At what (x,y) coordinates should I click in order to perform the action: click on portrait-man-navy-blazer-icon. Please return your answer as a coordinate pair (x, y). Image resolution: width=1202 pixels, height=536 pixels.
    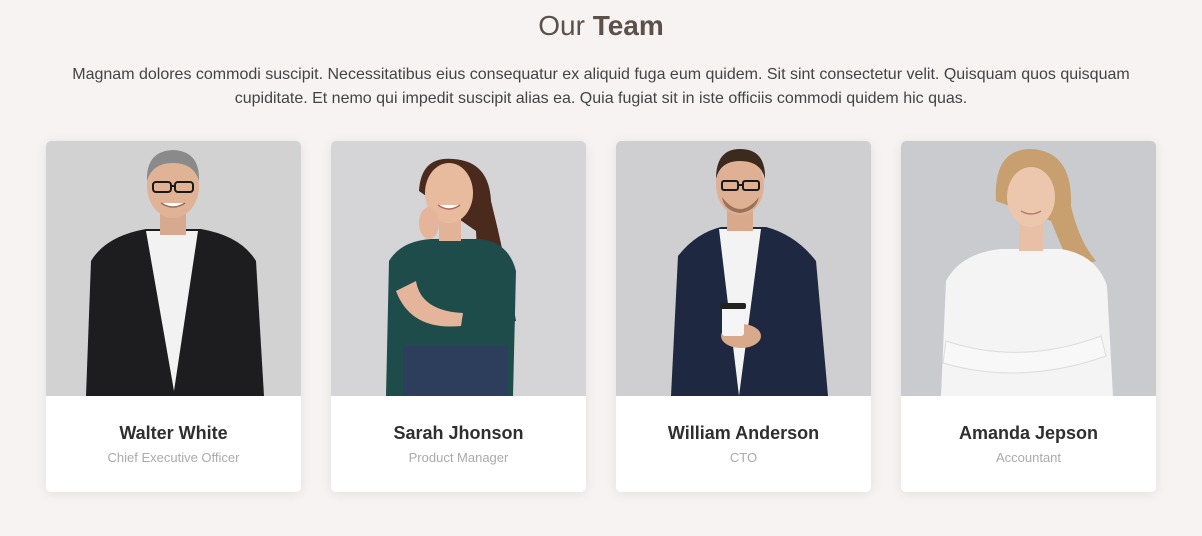
    Looking at the image, I should click on (743, 268).